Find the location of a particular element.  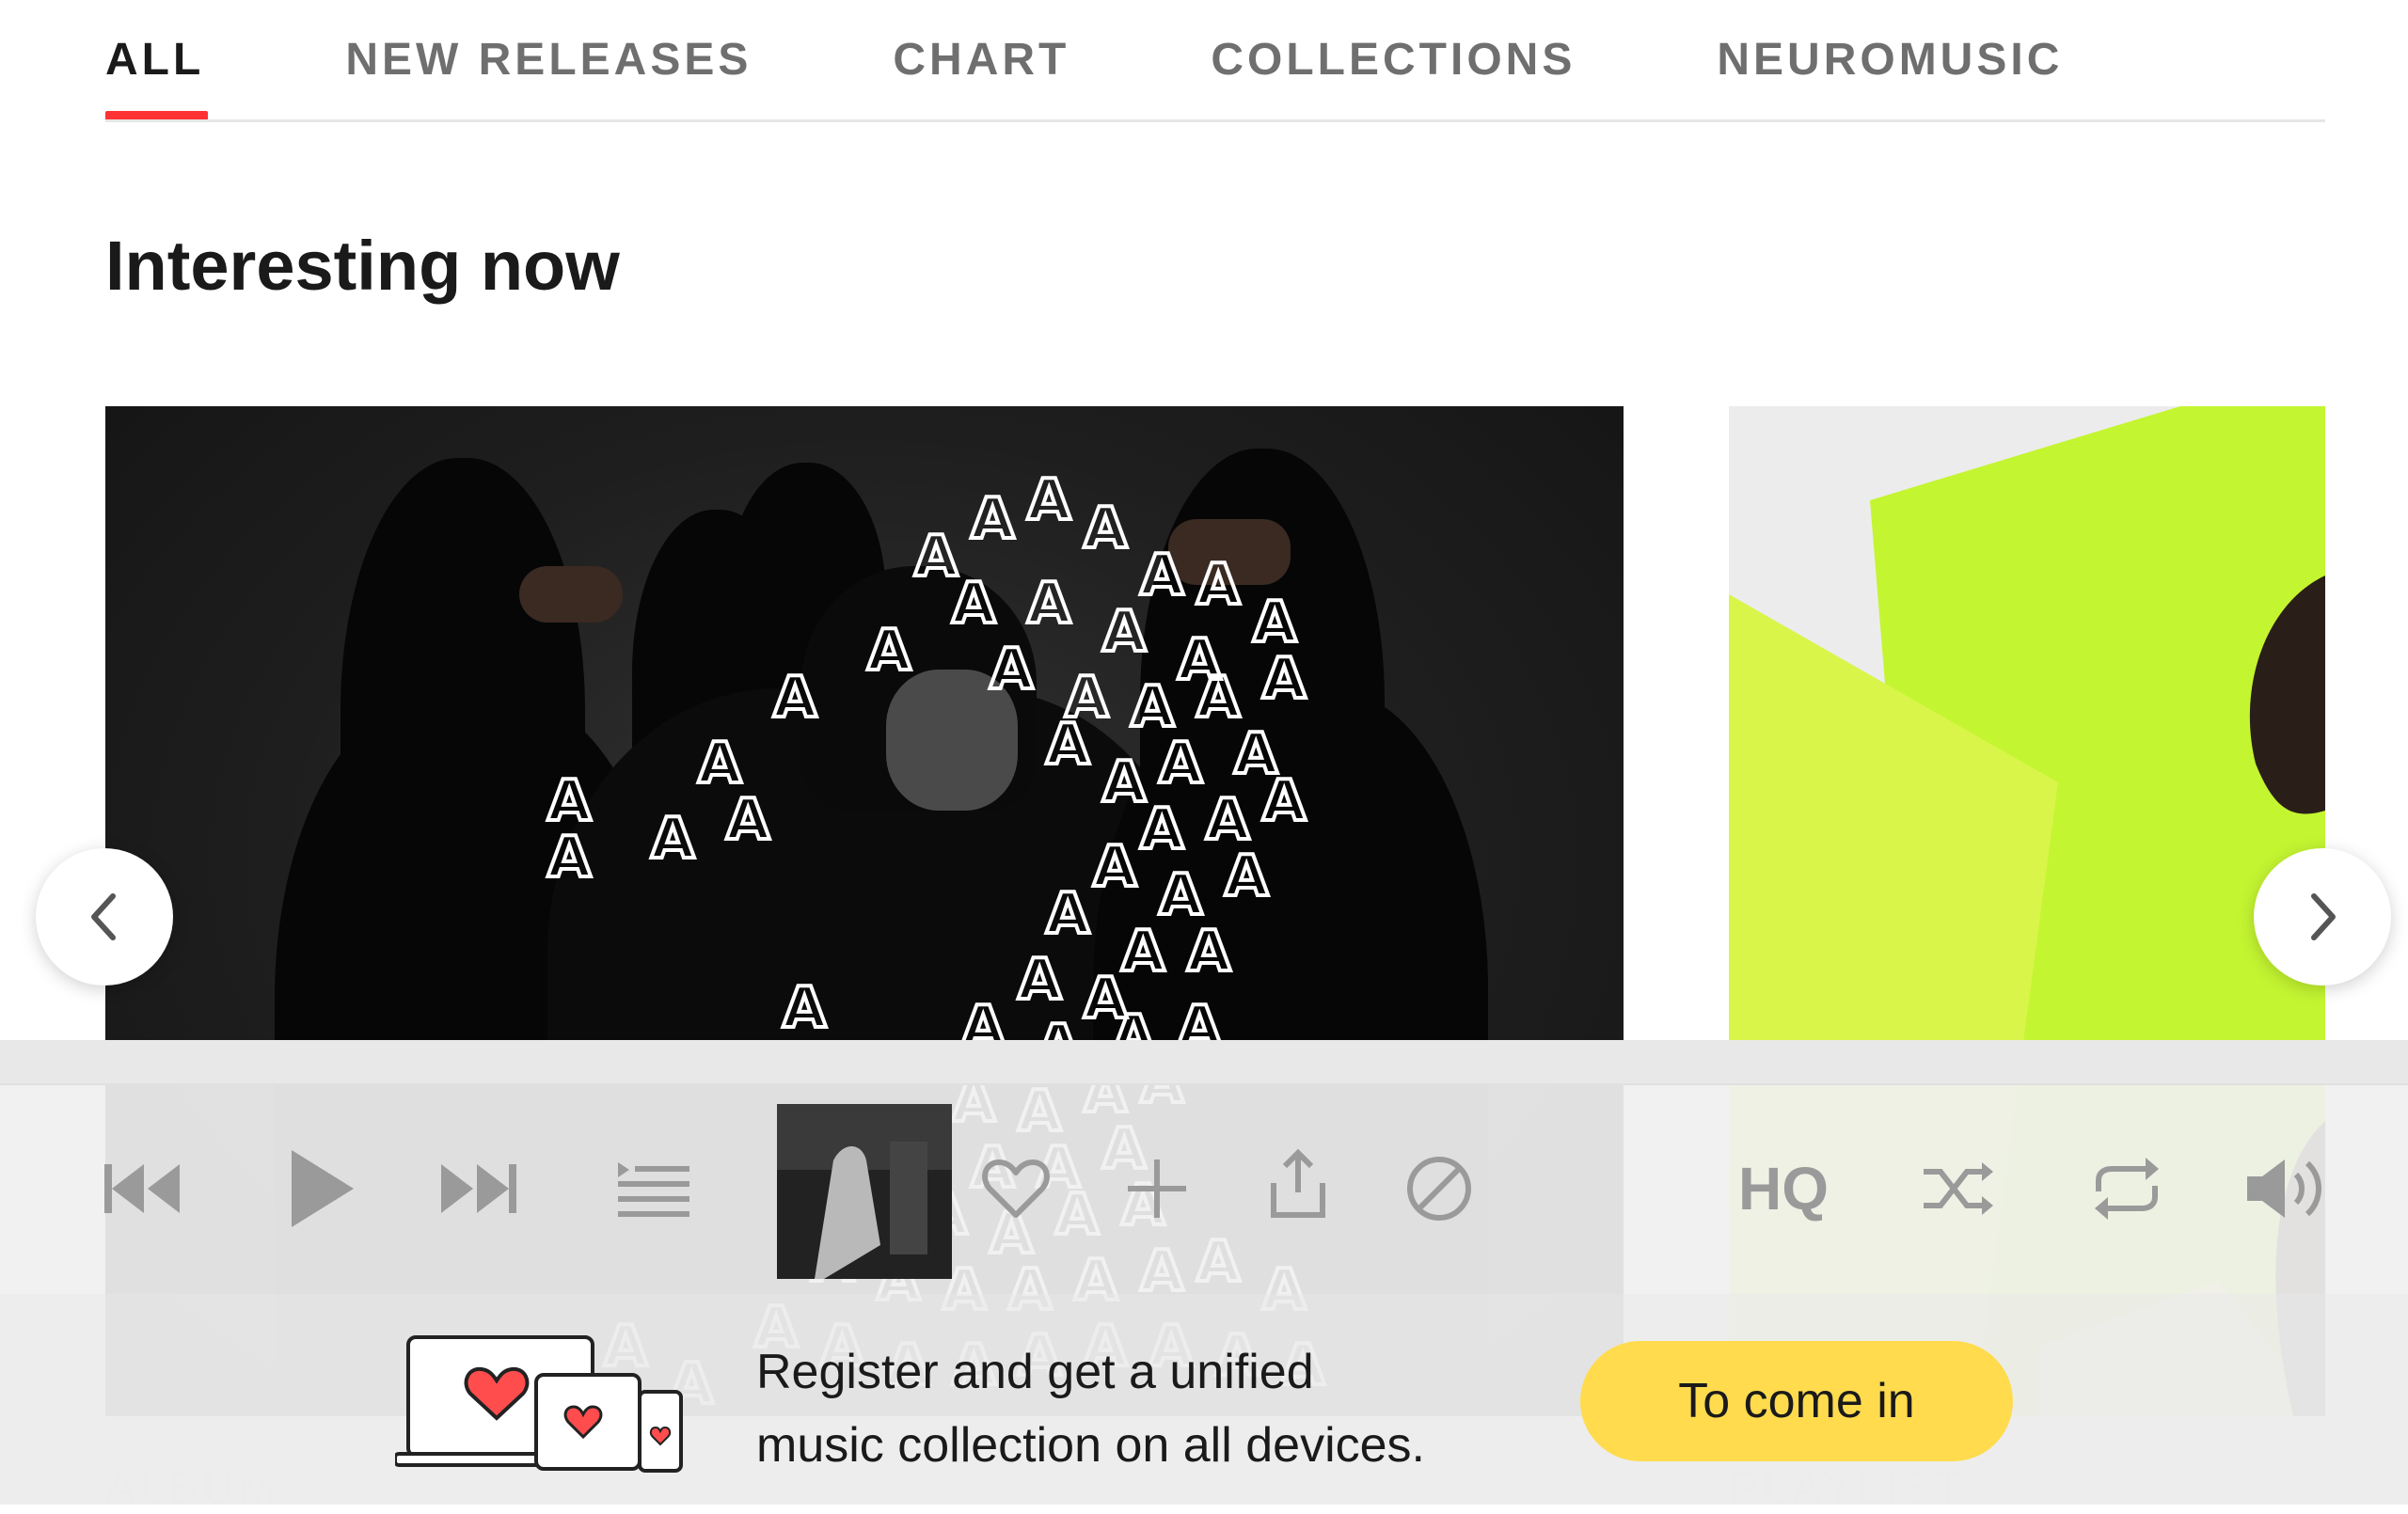

login-button: To come in is located at coordinates (1797, 1401).